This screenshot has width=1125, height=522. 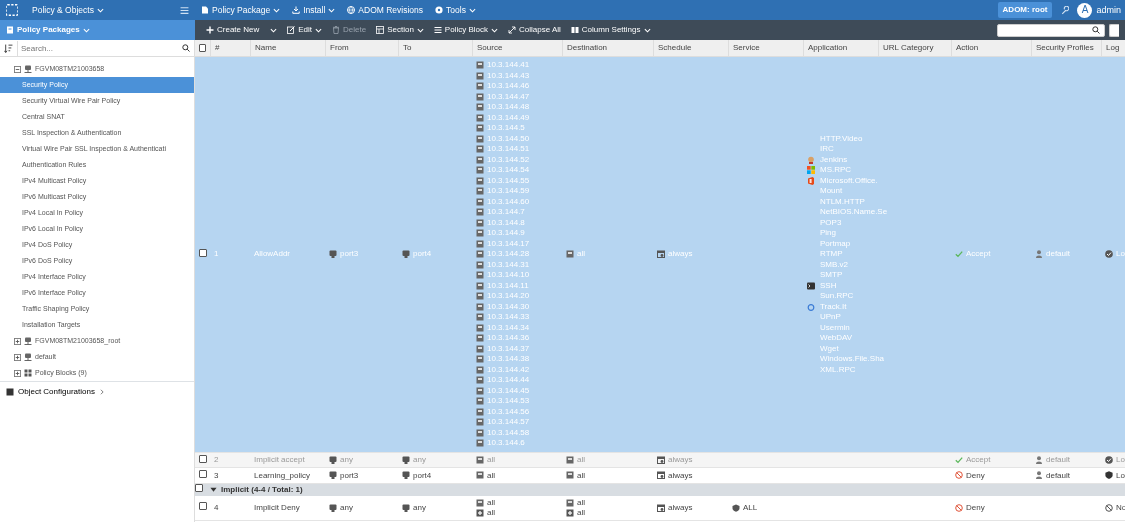 What do you see at coordinates (978, 254) in the screenshot?
I see `action-label: Accept` at bounding box center [978, 254].